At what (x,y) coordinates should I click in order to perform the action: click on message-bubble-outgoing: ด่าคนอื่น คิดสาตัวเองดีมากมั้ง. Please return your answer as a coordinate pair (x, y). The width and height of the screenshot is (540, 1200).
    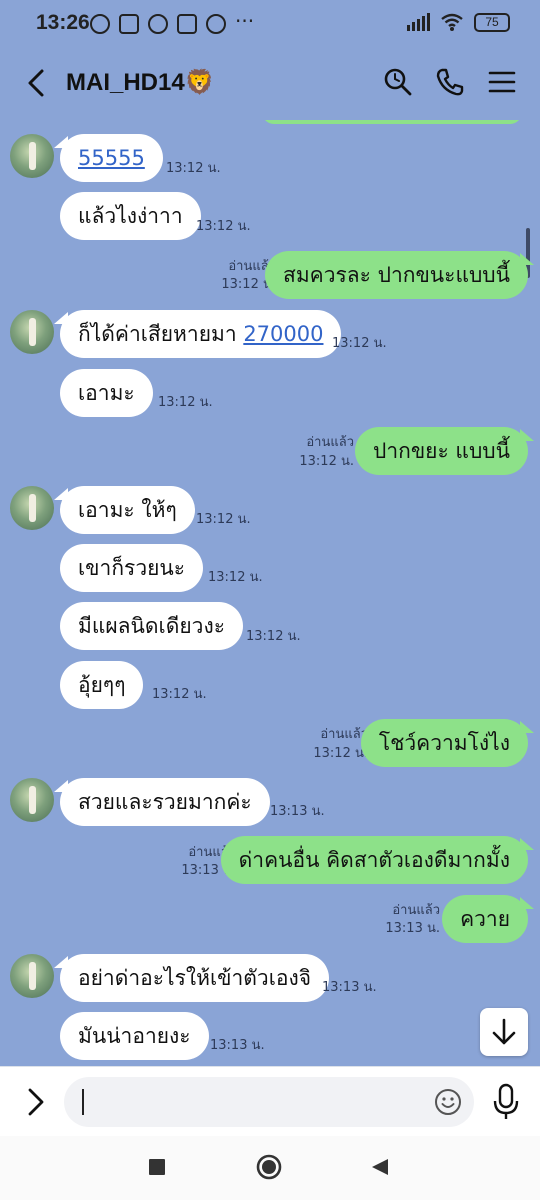
    Looking at the image, I should click on (377, 860).